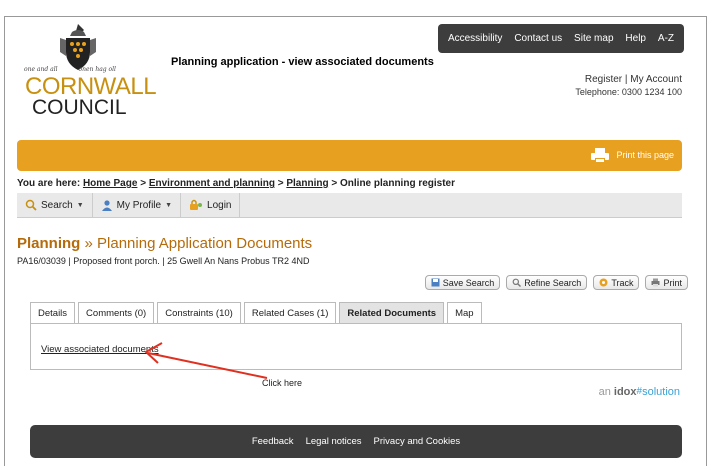  I want to click on idox-logo: an idox#solution, so click(639, 392).